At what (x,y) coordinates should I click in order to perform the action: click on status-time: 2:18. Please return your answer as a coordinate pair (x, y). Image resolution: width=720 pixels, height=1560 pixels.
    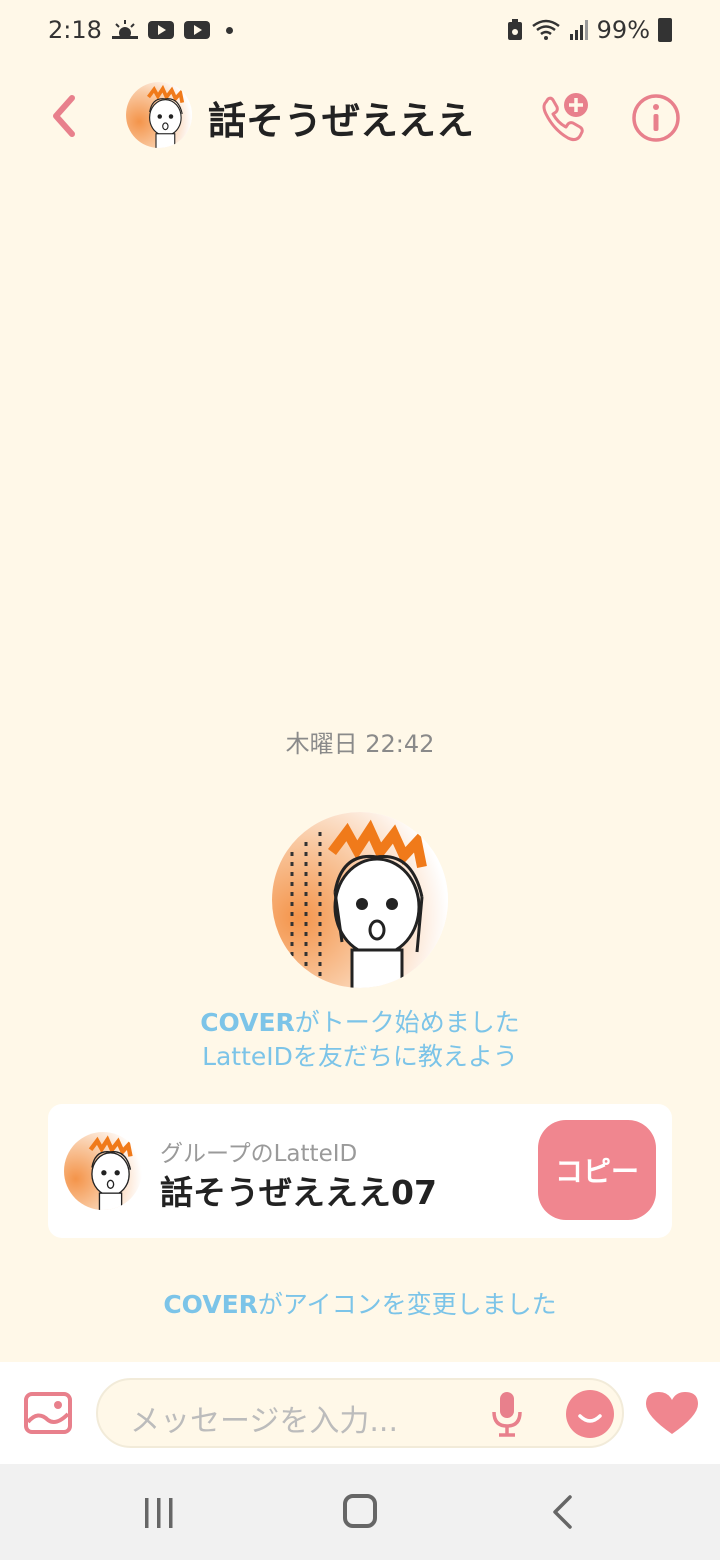
    Looking at the image, I should click on (75, 30).